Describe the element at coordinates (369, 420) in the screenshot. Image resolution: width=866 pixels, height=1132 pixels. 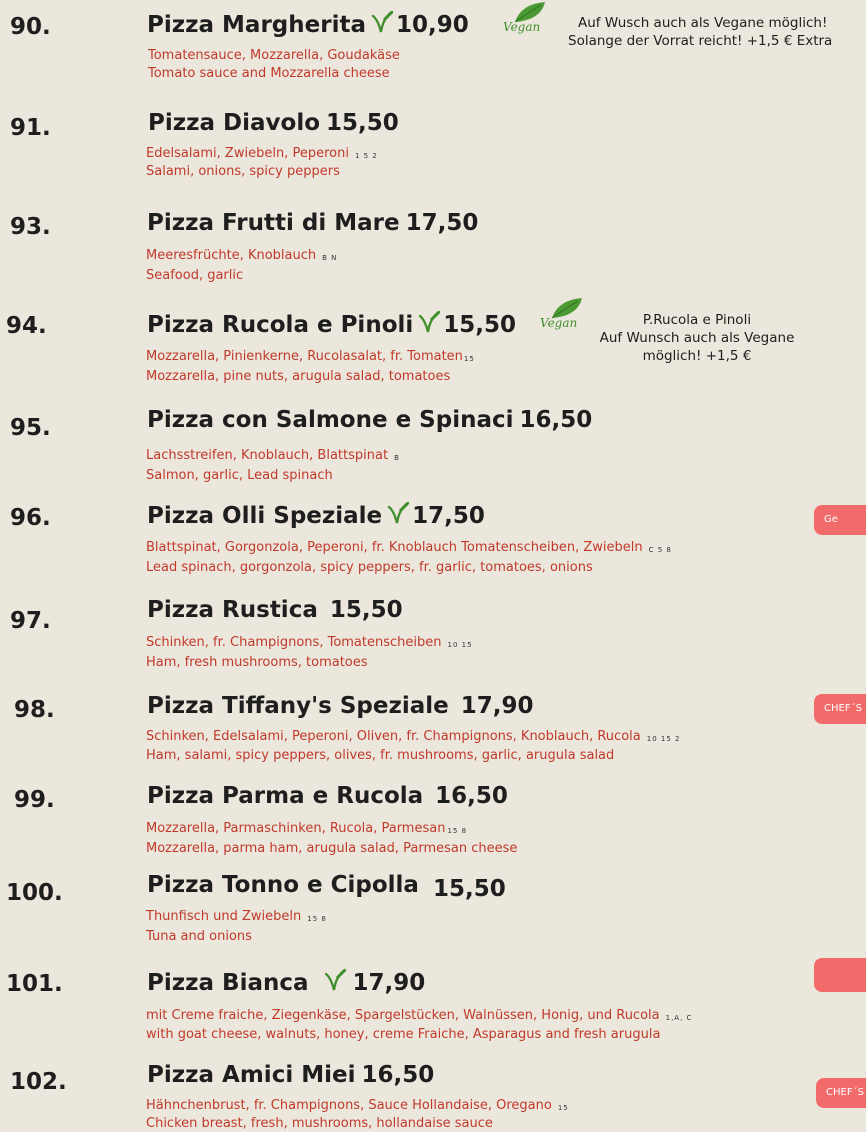
I see `item-title: Pizza con Salmone e Spinaci 16,50` at that location.